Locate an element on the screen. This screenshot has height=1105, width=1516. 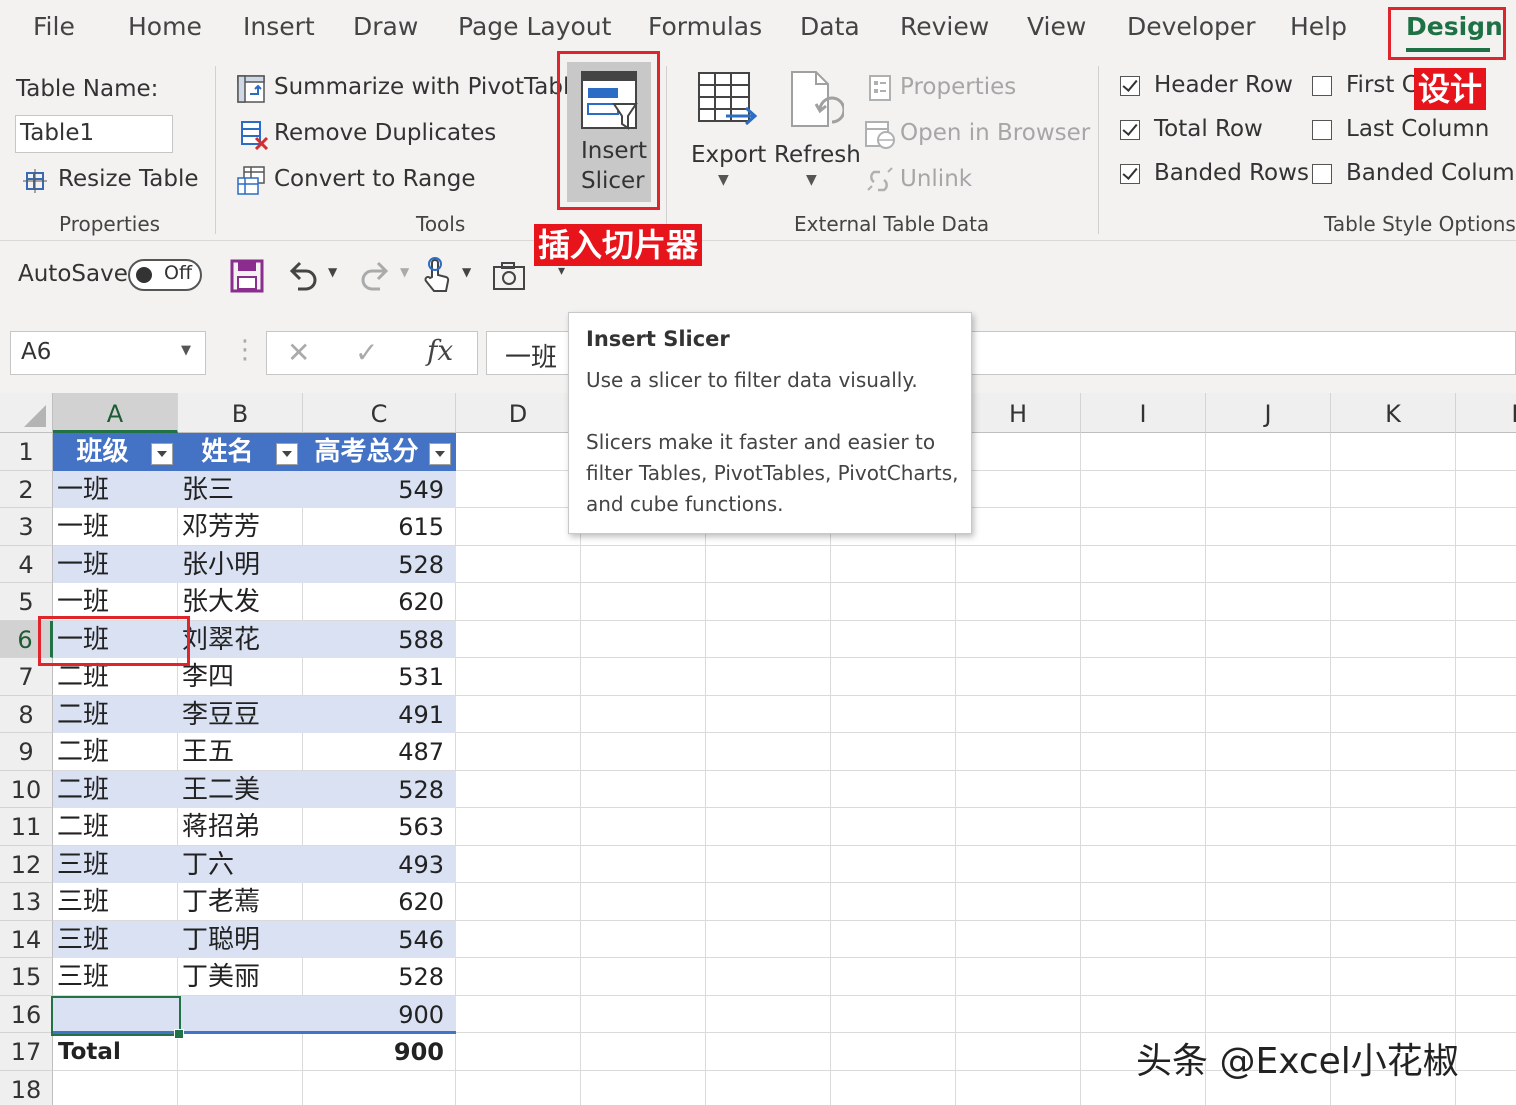
tab-home: Home is located at coordinates (165, 26).